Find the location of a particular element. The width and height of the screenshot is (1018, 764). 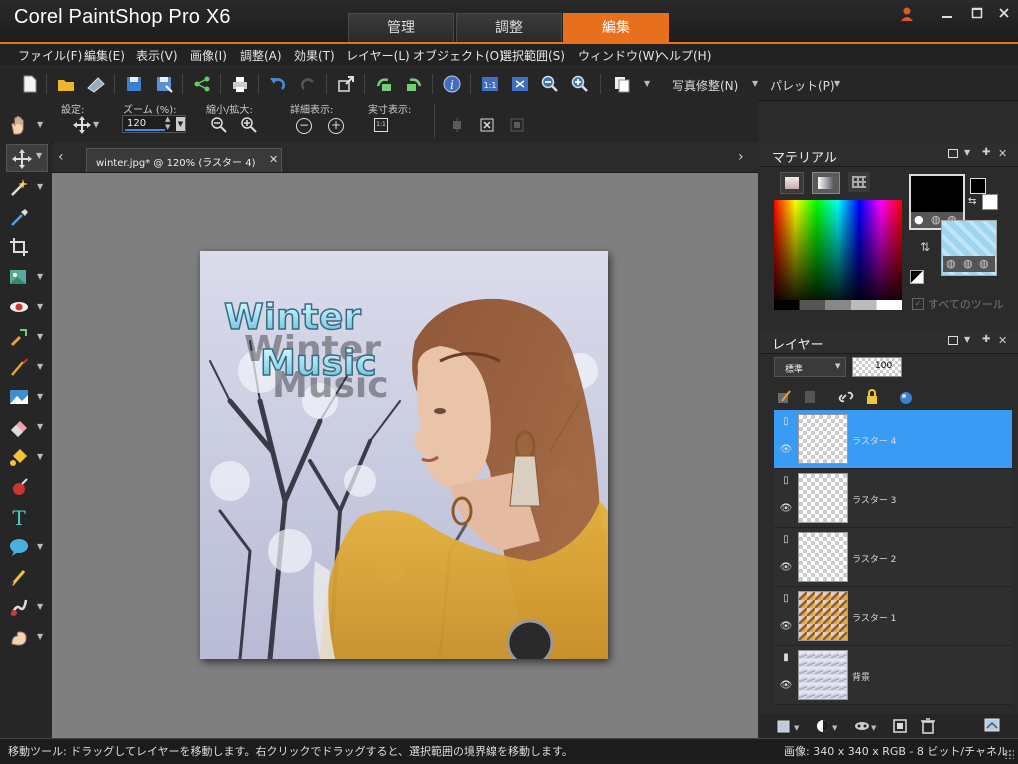

new-layer-icon: ▼ is located at coordinates (788, 727).